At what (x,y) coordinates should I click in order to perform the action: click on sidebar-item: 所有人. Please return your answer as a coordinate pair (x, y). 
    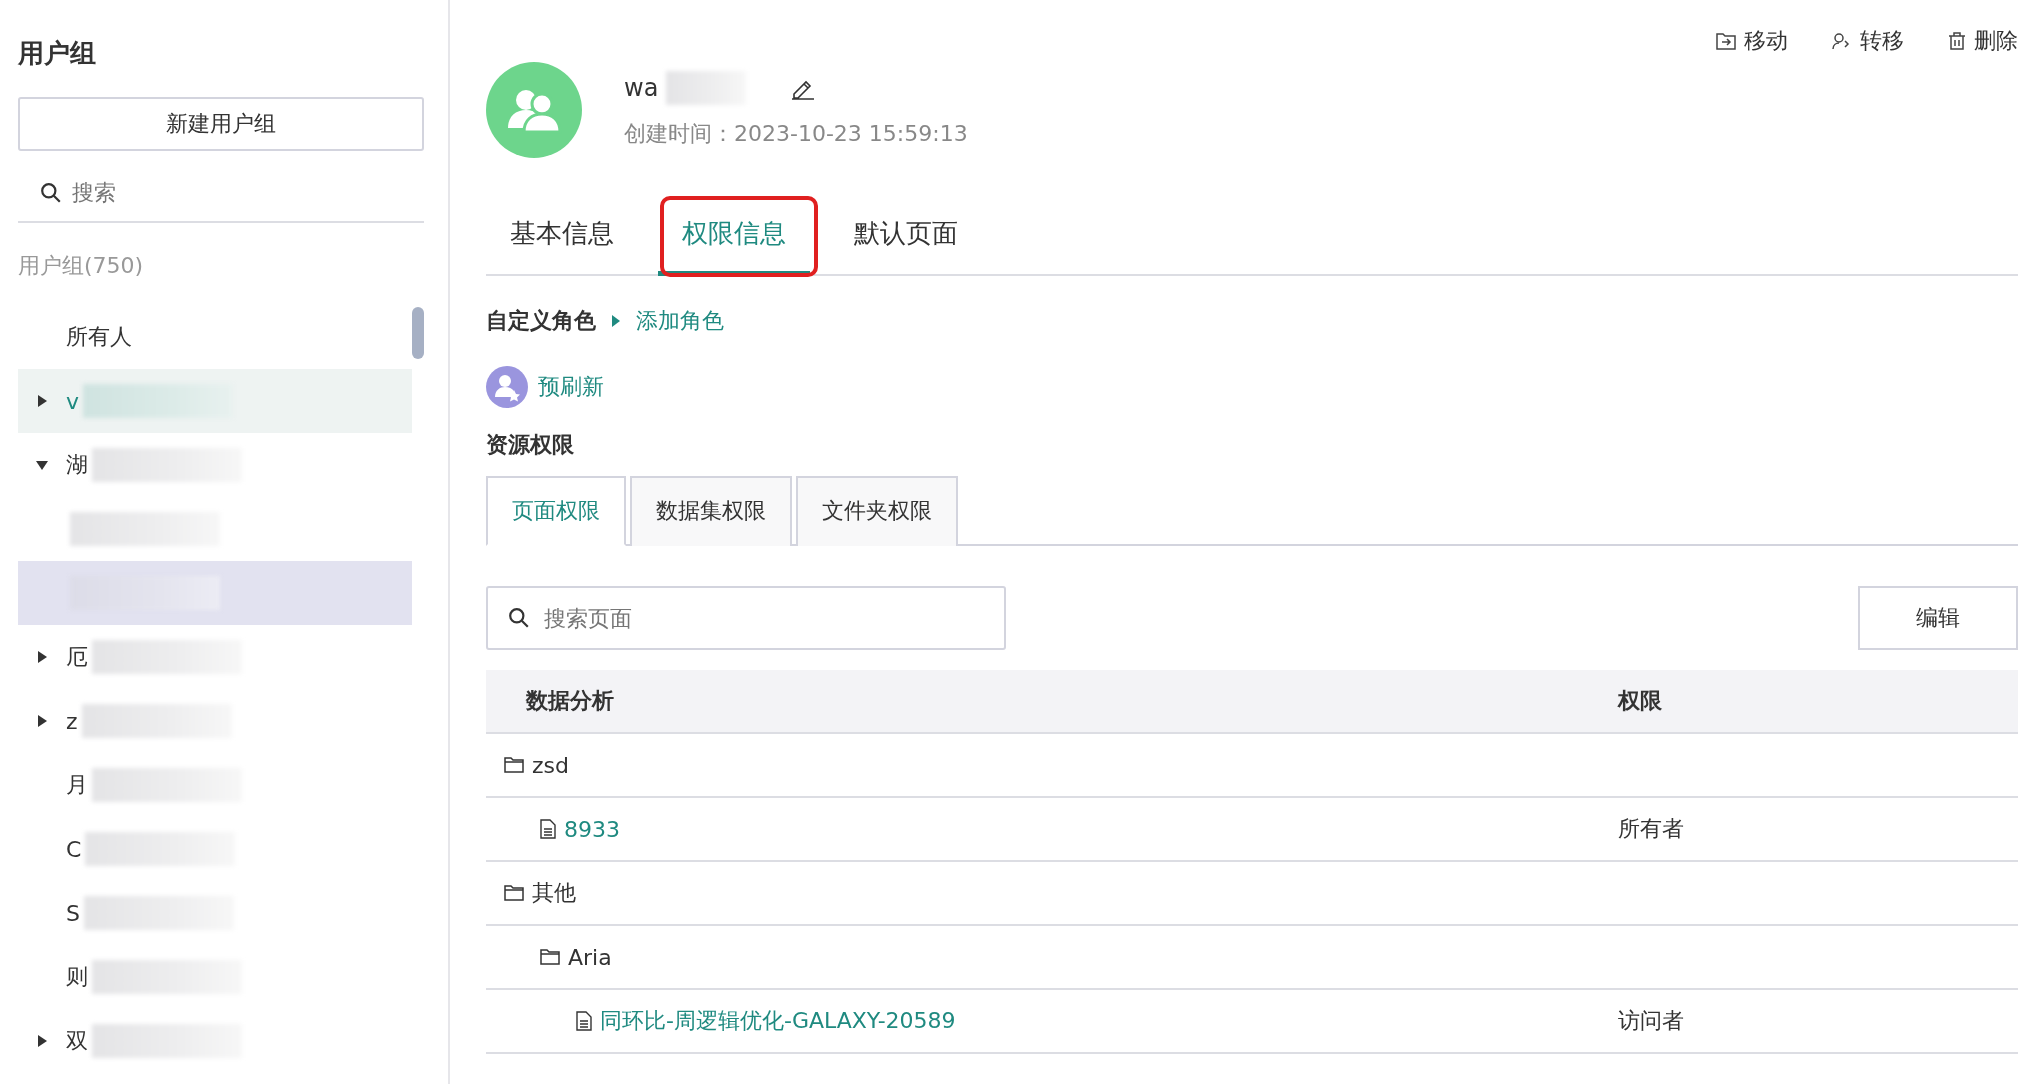
    Looking at the image, I should click on (215, 337).